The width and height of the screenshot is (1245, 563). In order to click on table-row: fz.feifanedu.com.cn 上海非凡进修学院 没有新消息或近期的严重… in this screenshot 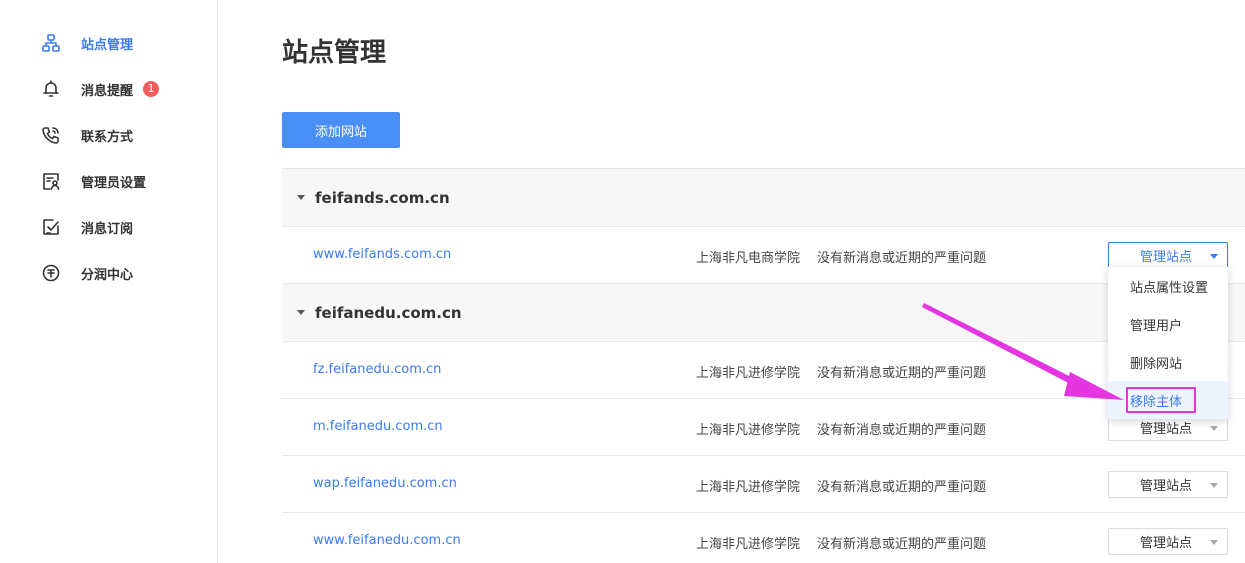, I will do `click(763, 370)`.